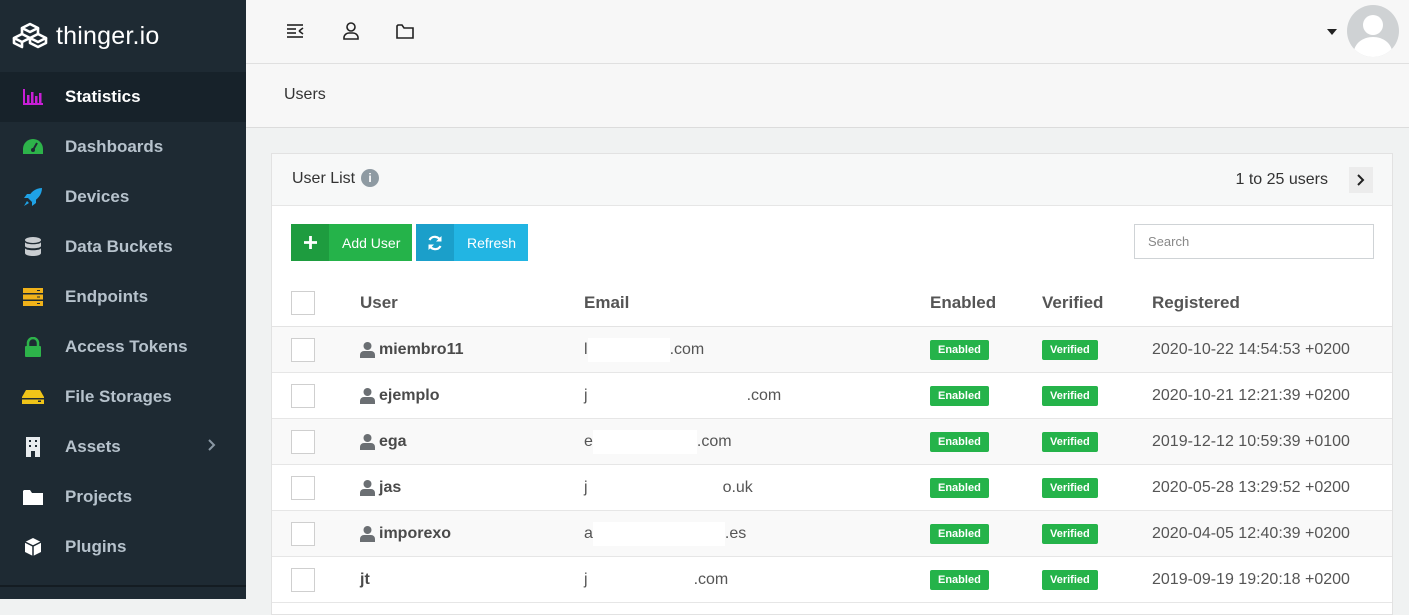 The height and width of the screenshot is (615, 1409). Describe the element at coordinates (30, 35) in the screenshot. I see `thinger-logo-icon` at that location.